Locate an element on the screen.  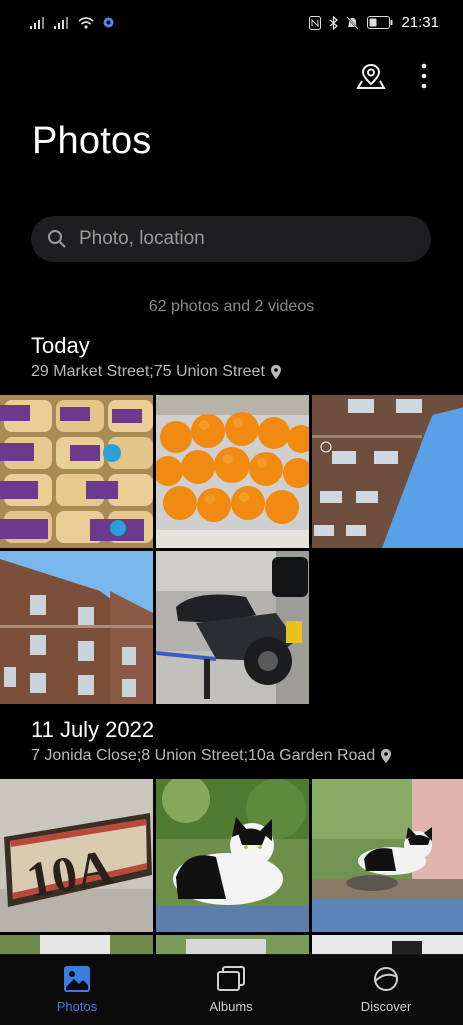
nav-albums-label: Albums is located at coordinates (231, 1006).